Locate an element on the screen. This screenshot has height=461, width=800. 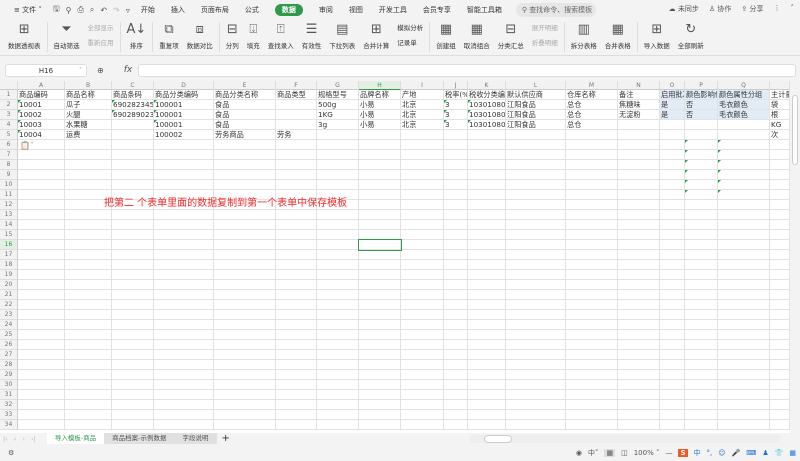
pivot-table-button: ⊞ 数据透视表 is located at coordinates (24, 35).